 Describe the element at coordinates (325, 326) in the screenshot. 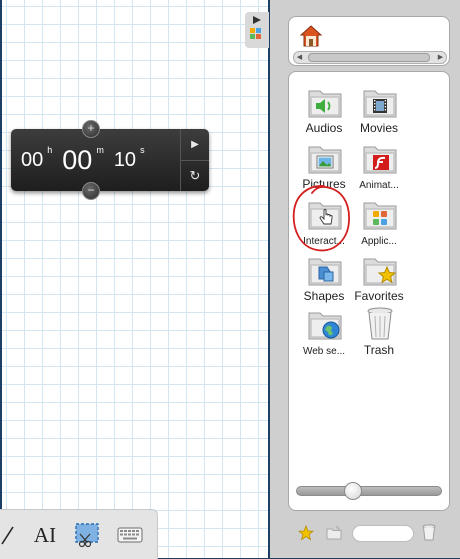

I see `web-search-folder-icon` at that location.